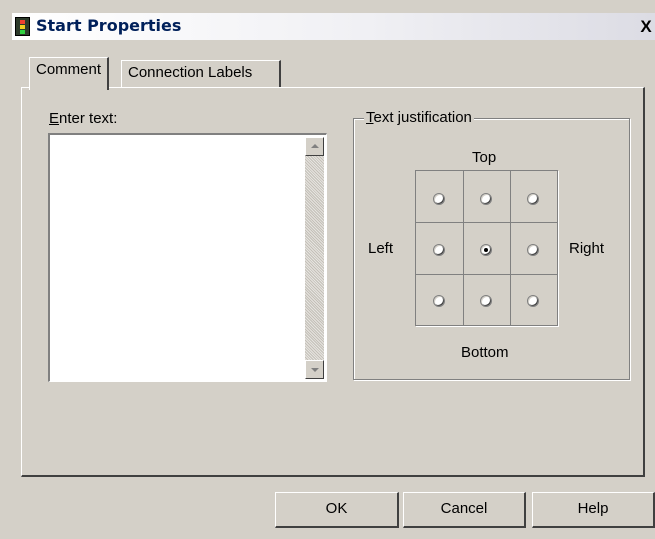 The height and width of the screenshot is (539, 655). I want to click on window-title: Start Properties, so click(109, 25).